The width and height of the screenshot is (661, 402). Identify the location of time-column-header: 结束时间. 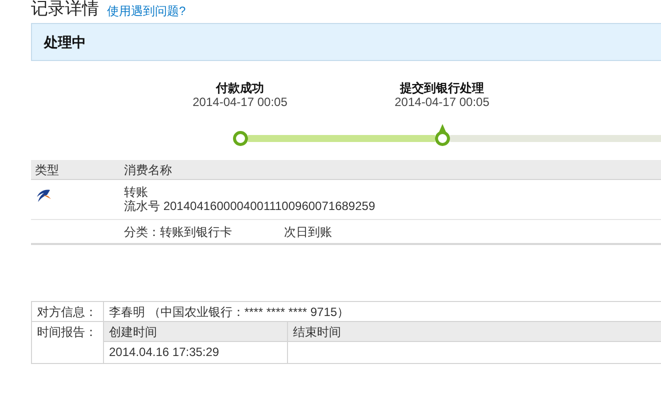
(317, 332).